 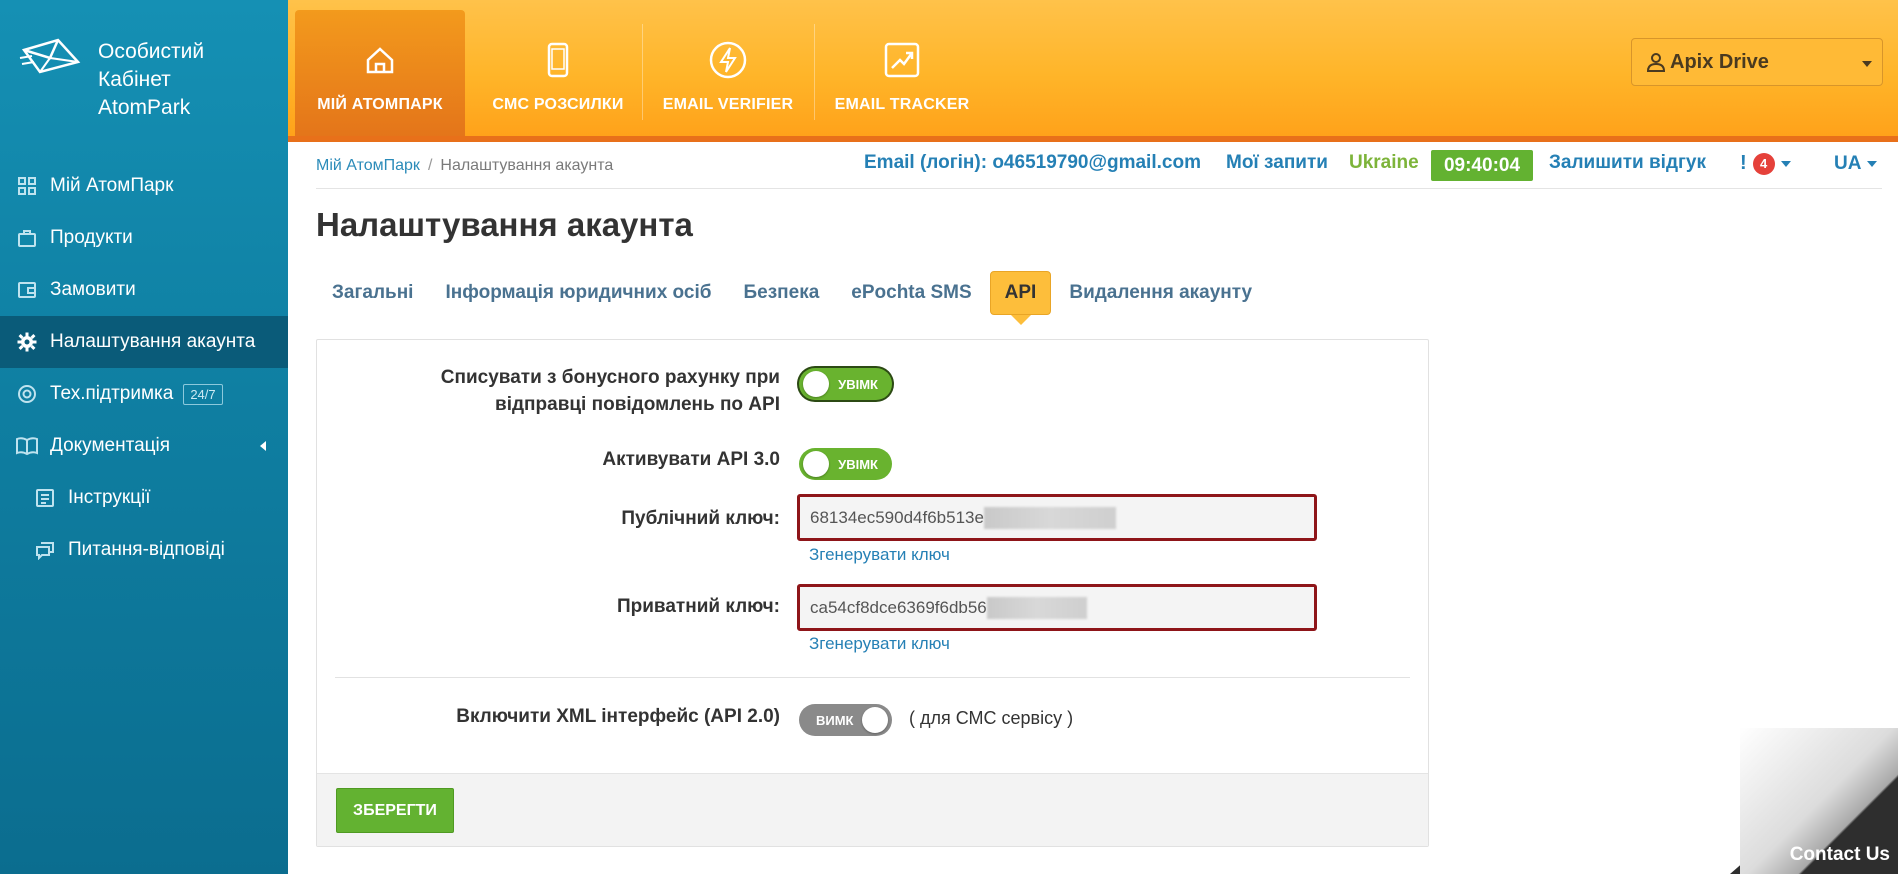 What do you see at coordinates (902, 60) in the screenshot?
I see `chart-up-icon` at bounding box center [902, 60].